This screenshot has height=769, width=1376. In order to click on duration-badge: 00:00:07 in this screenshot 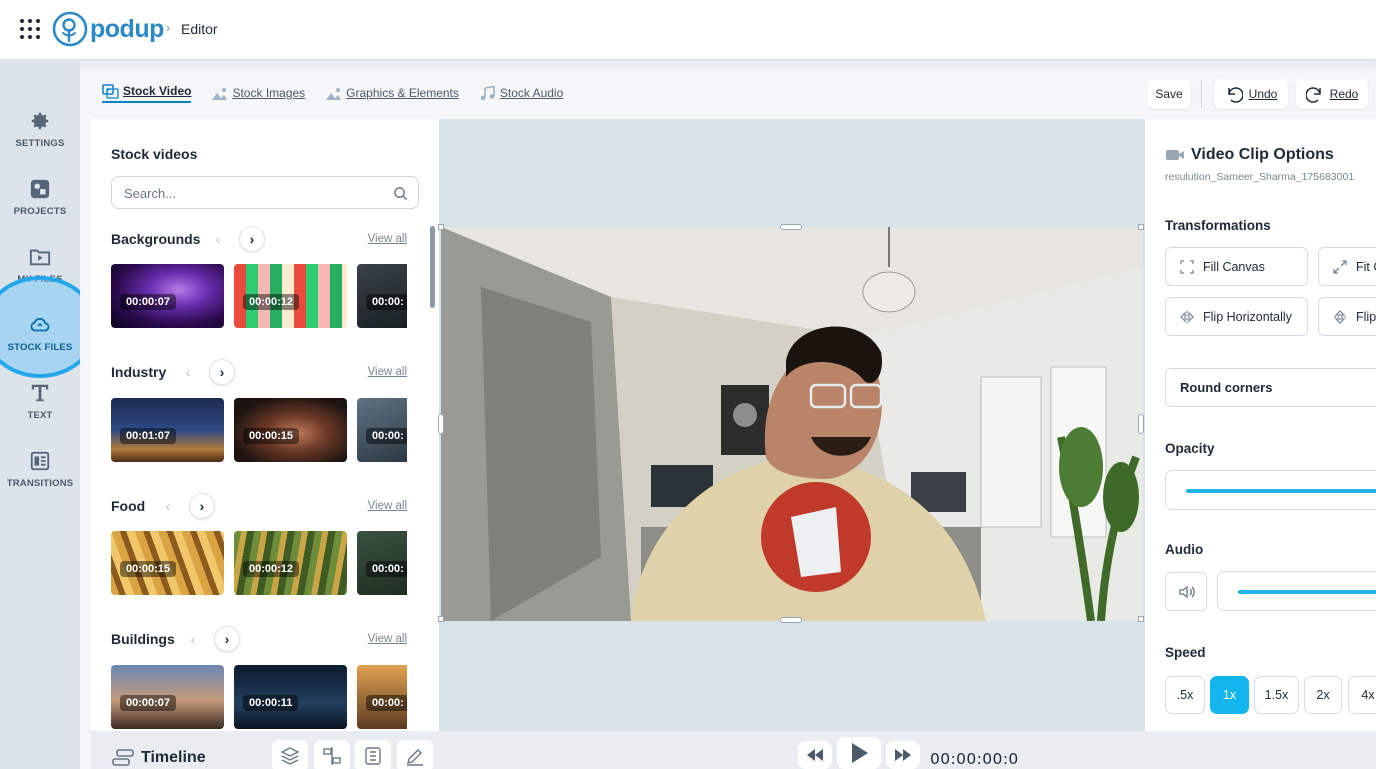, I will do `click(148, 302)`.